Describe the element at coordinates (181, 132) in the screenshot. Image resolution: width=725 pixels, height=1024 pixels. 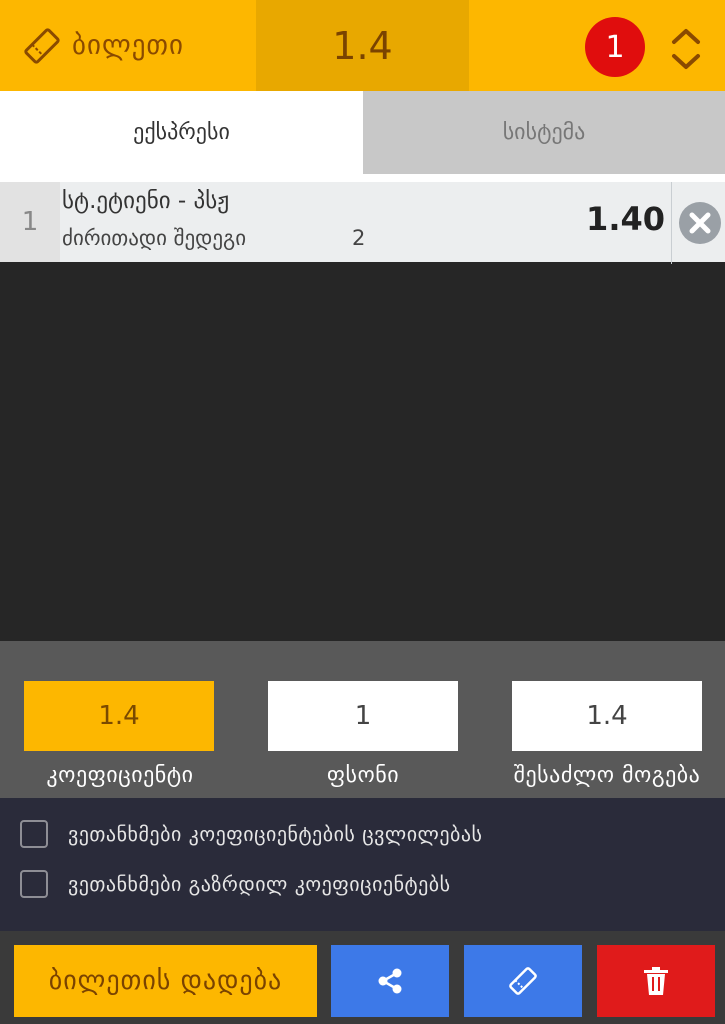
I see `tab-express: ექსპრესი` at that location.